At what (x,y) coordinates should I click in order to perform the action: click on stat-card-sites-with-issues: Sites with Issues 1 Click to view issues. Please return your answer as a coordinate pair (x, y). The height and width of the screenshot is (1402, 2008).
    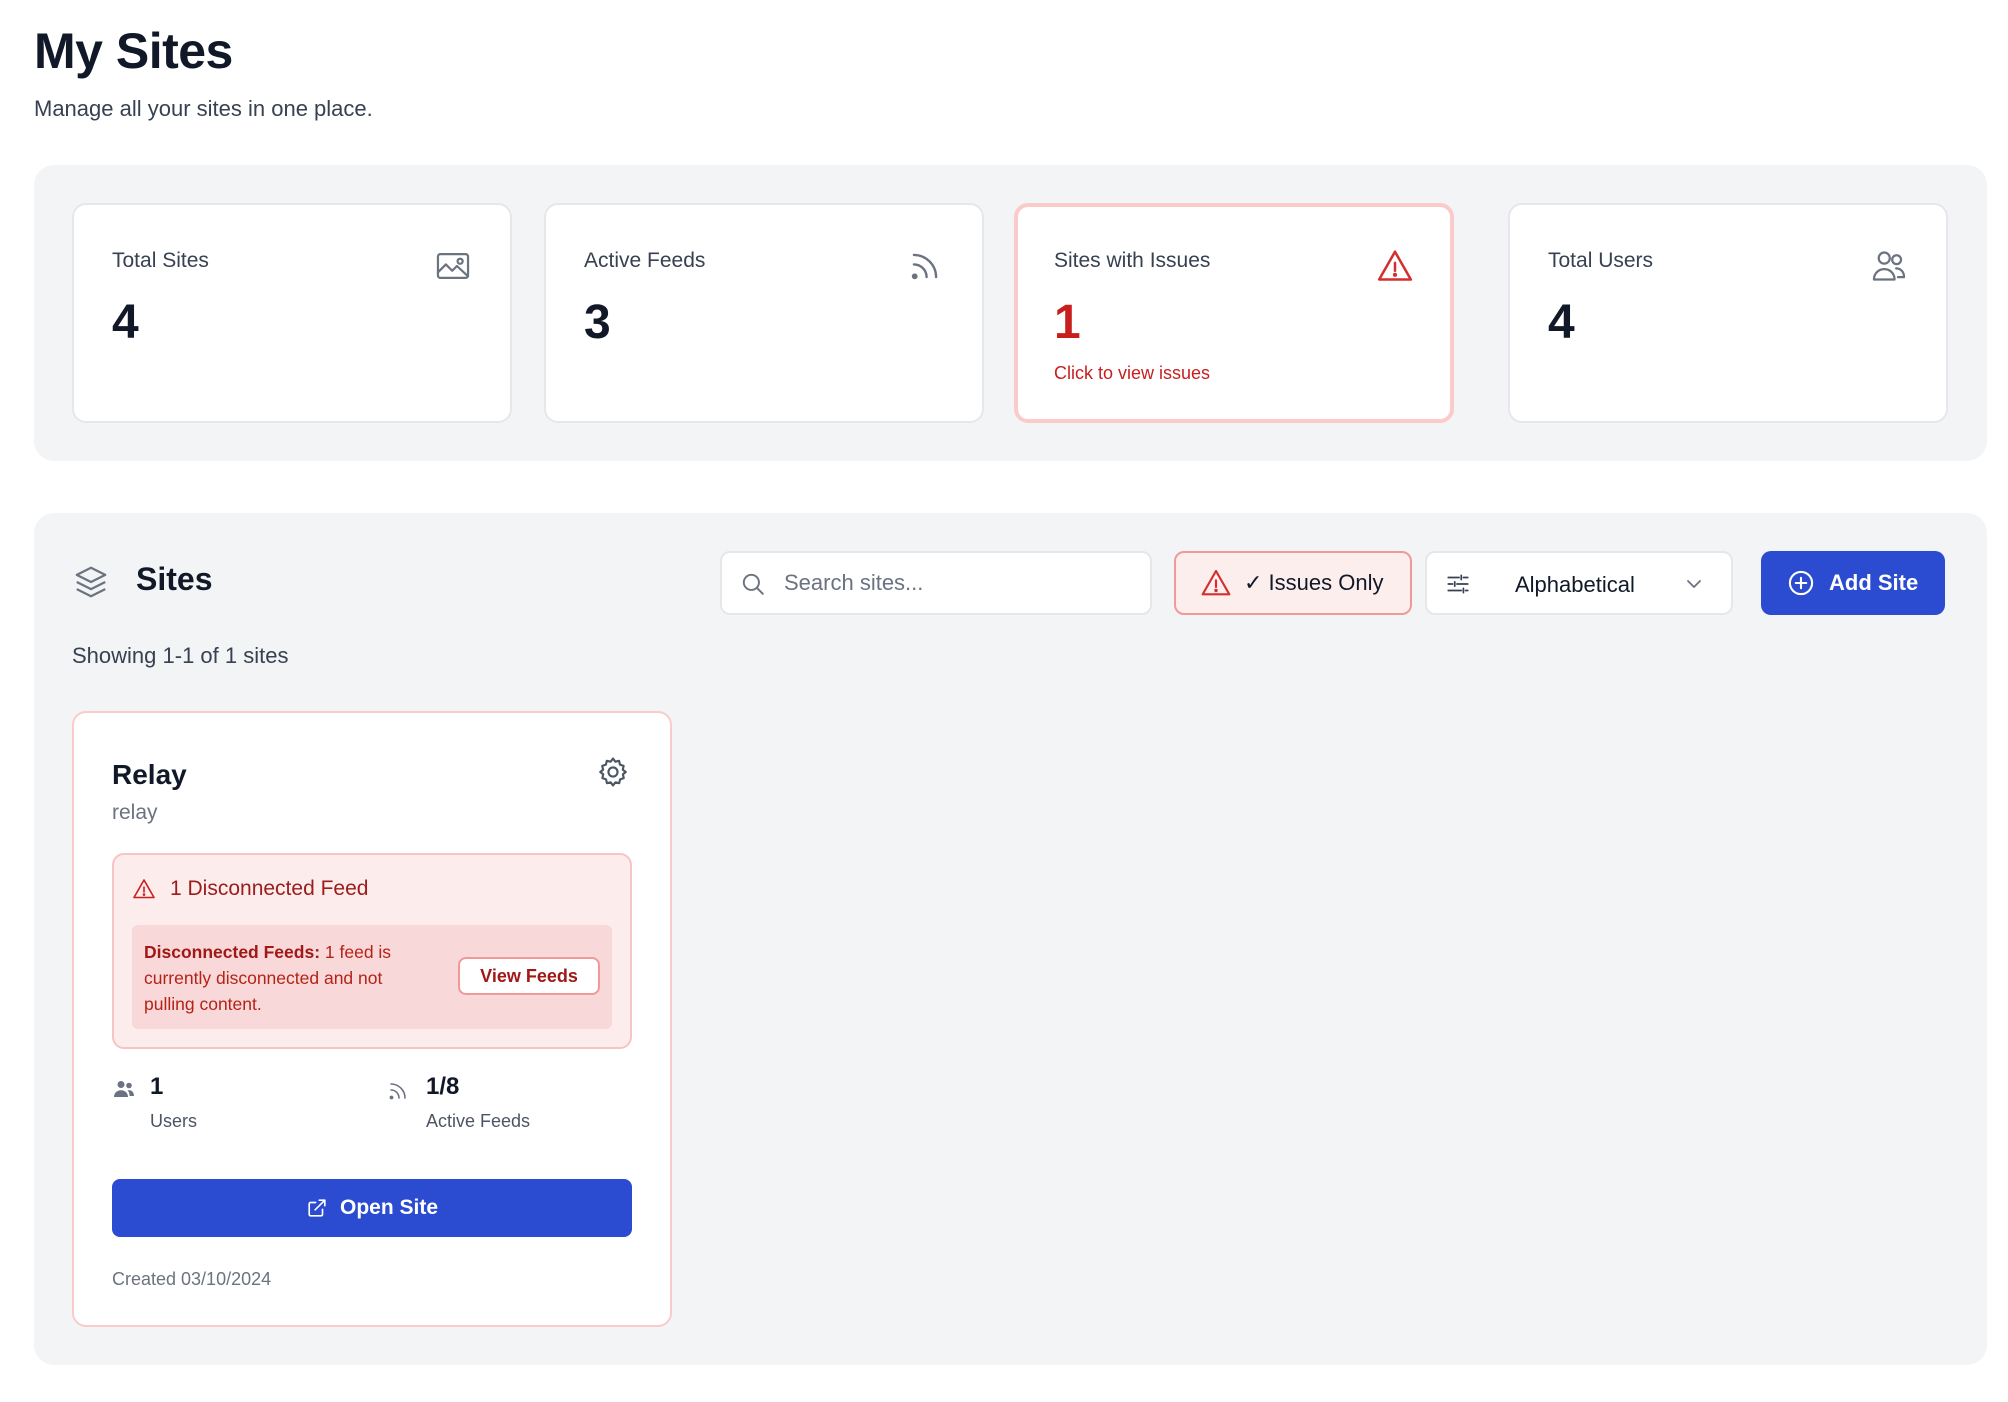
    Looking at the image, I should click on (1234, 313).